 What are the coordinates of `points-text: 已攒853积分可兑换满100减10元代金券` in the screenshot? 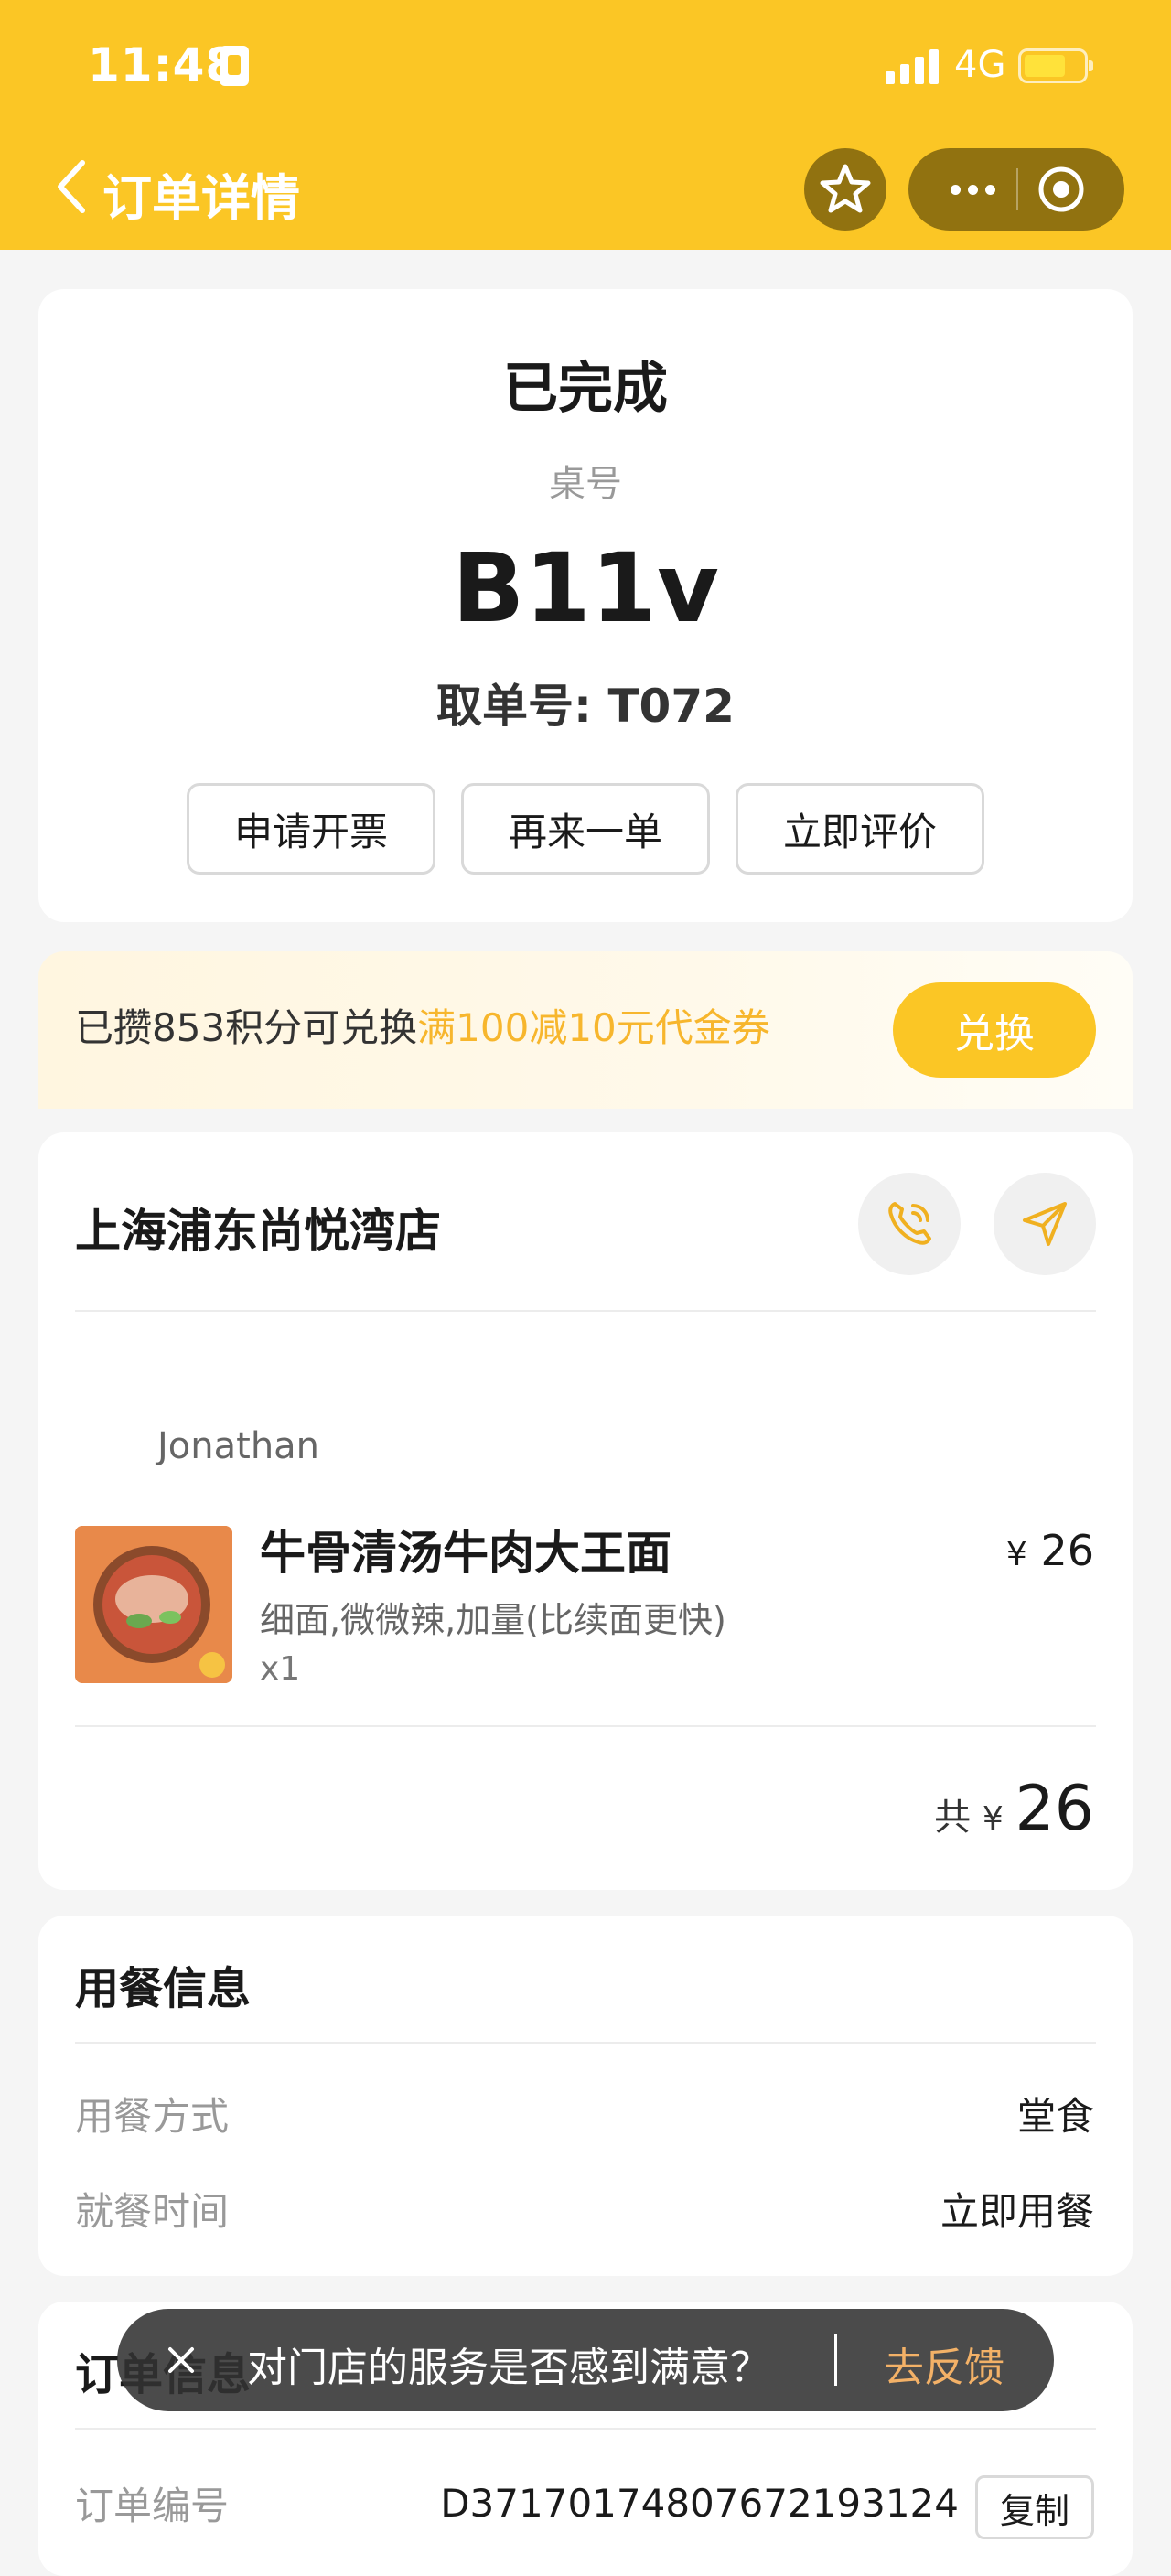 It's located at (422, 1025).